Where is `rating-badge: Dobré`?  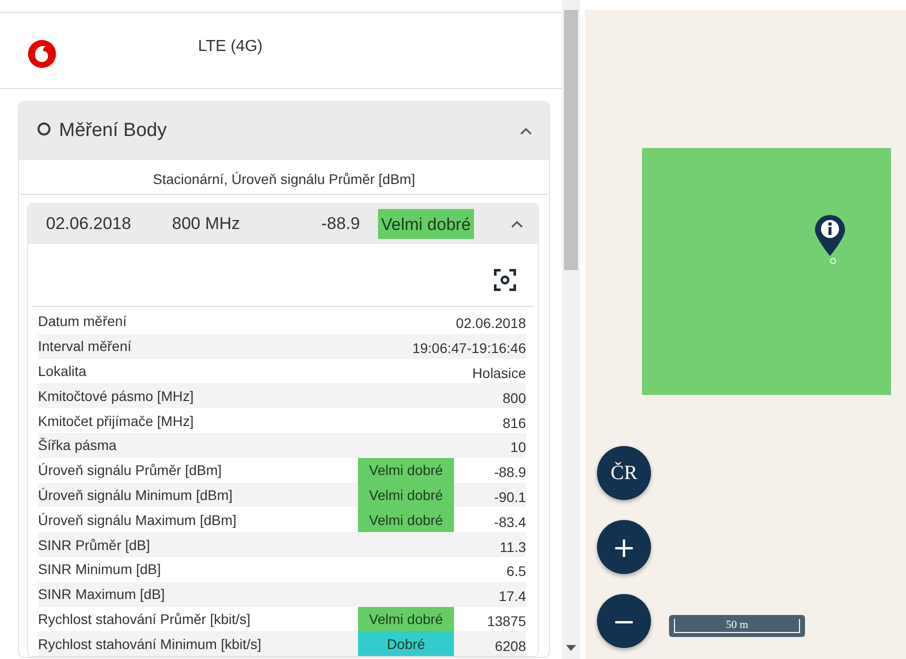 rating-badge: Dobré is located at coordinates (406, 643).